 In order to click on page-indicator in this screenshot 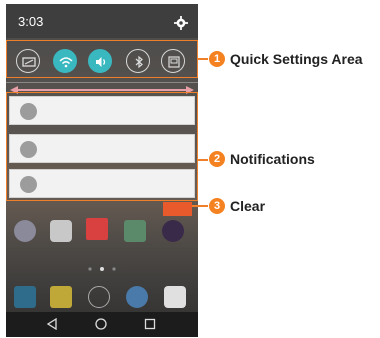, I will do `click(102, 269)`.